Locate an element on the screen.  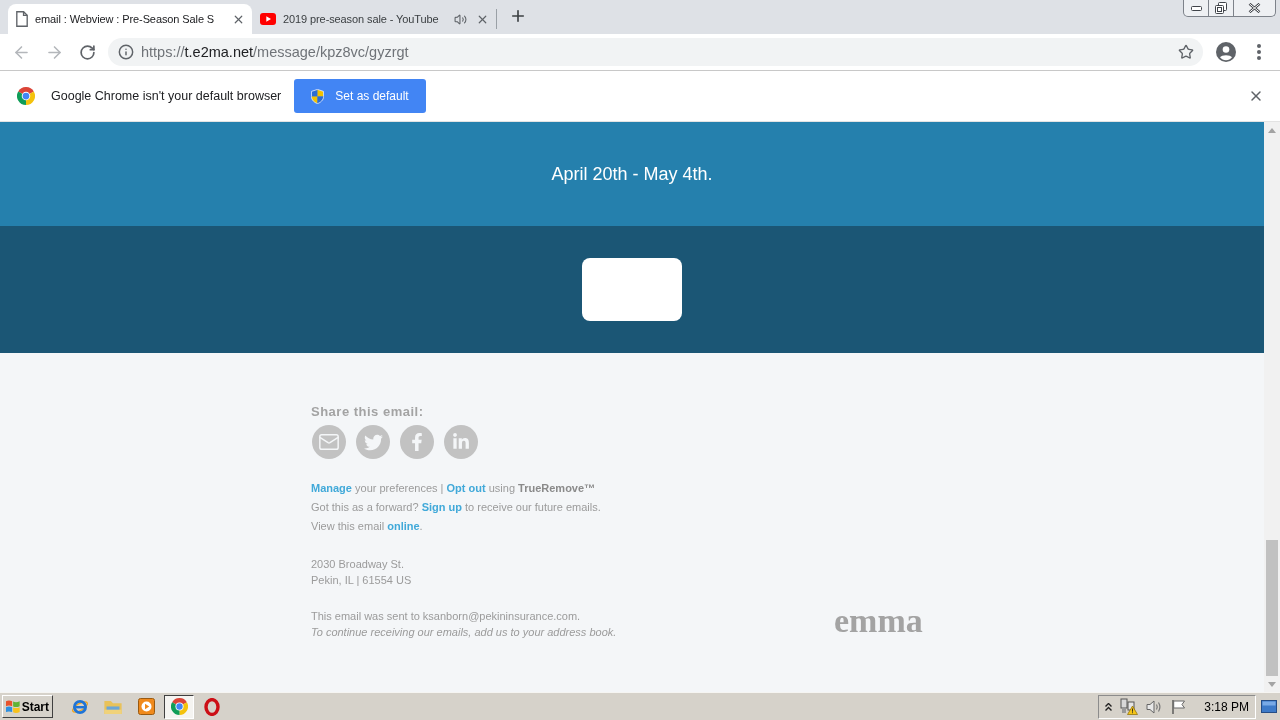
clock: 3:18 PM is located at coordinates (1226, 706).